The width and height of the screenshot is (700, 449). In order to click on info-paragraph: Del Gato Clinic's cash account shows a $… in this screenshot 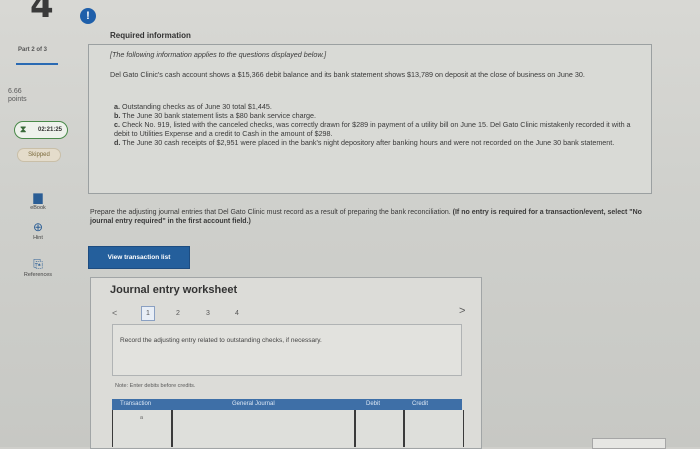, I will do `click(347, 74)`.